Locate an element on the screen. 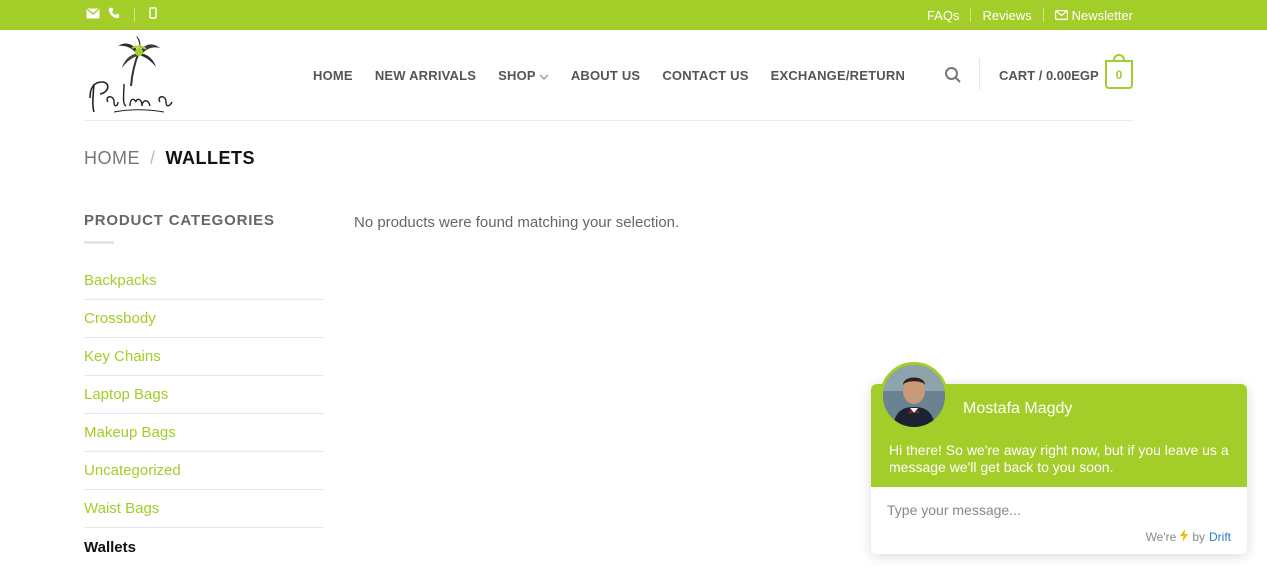 The height and width of the screenshot is (567, 1267). category-key-chains: Key Chains is located at coordinates (204, 357).